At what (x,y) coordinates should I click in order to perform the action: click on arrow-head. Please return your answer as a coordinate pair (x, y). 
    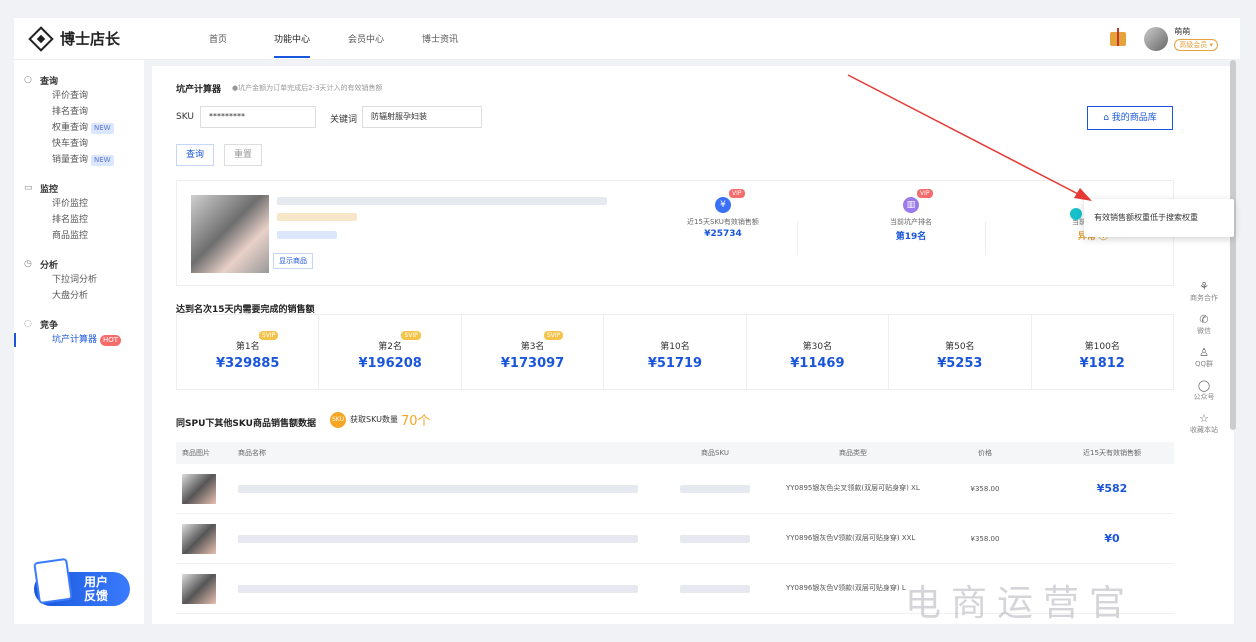
    Looking at the image, I should click on (1083, 194).